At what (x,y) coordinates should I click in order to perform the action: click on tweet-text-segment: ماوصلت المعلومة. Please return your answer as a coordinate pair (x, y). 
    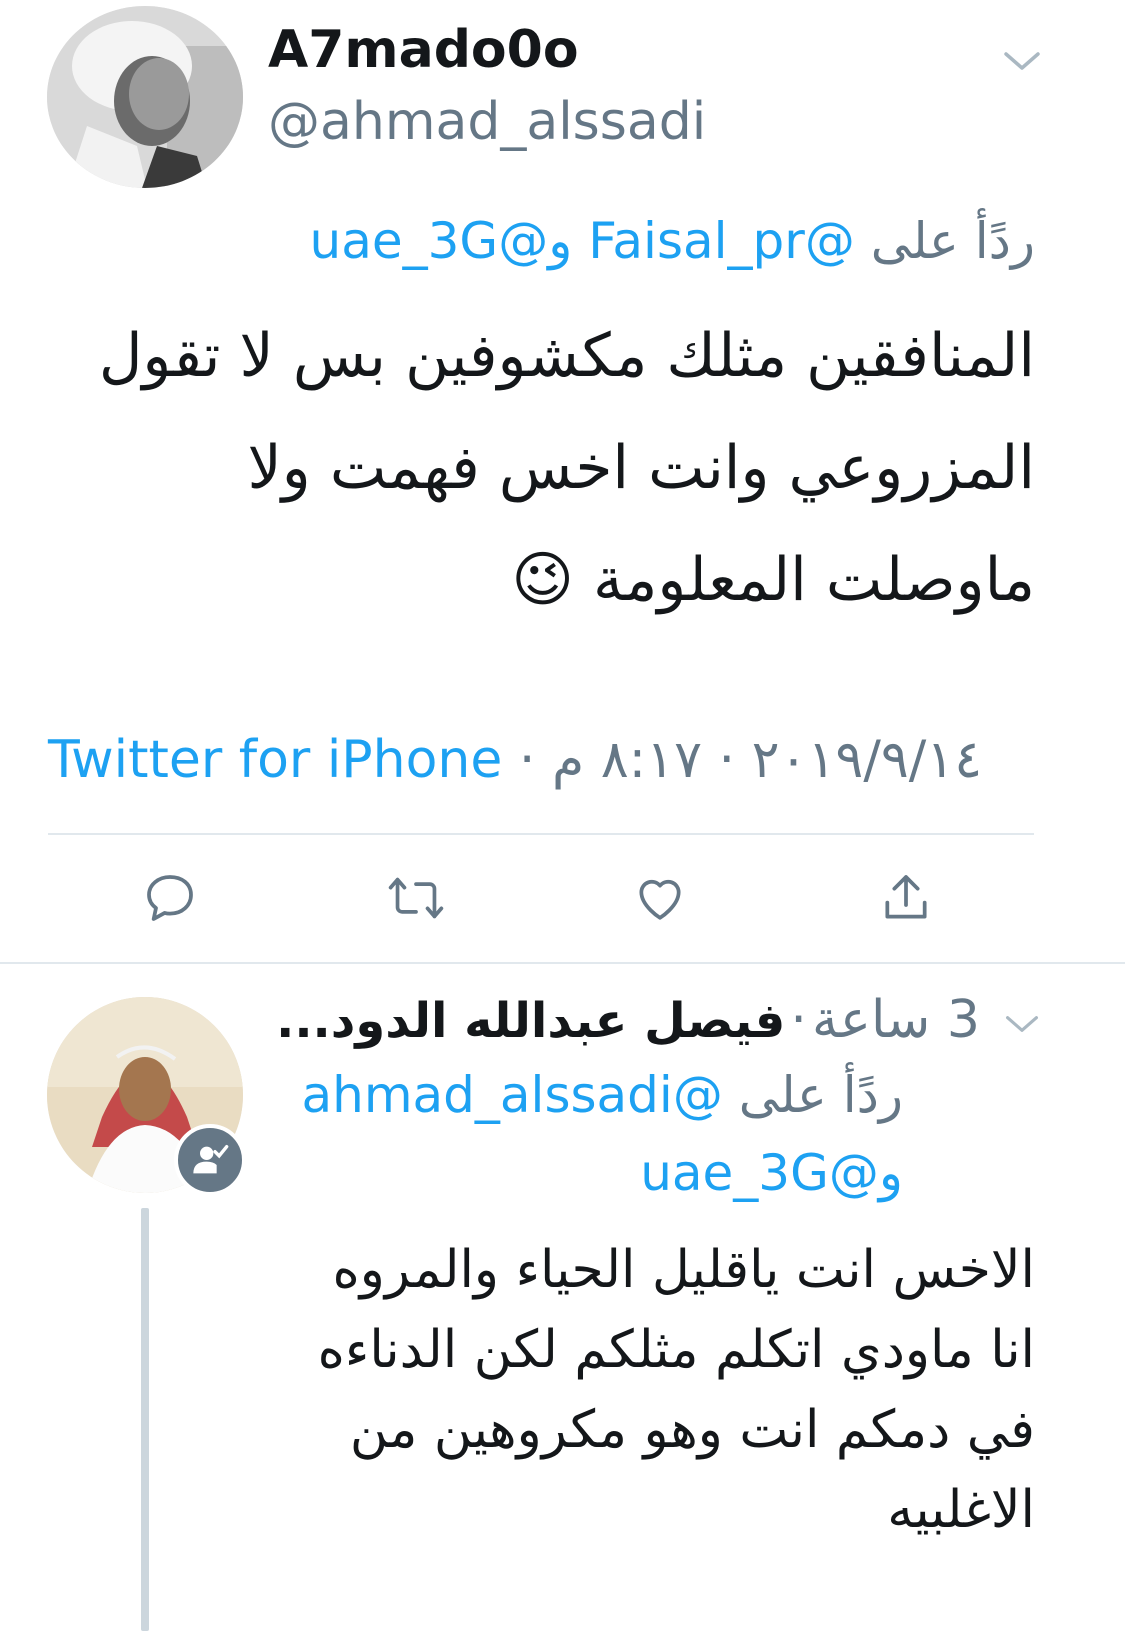
    Looking at the image, I should click on (814, 580).